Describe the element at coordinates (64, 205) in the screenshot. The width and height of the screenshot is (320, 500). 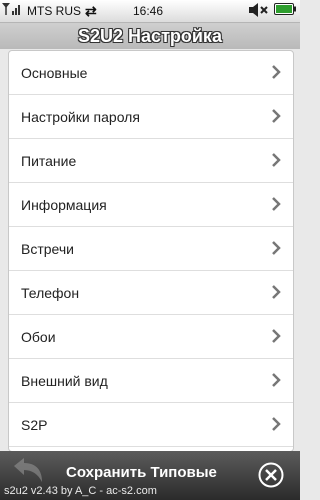
I see `menu-item-label: Информация` at that location.